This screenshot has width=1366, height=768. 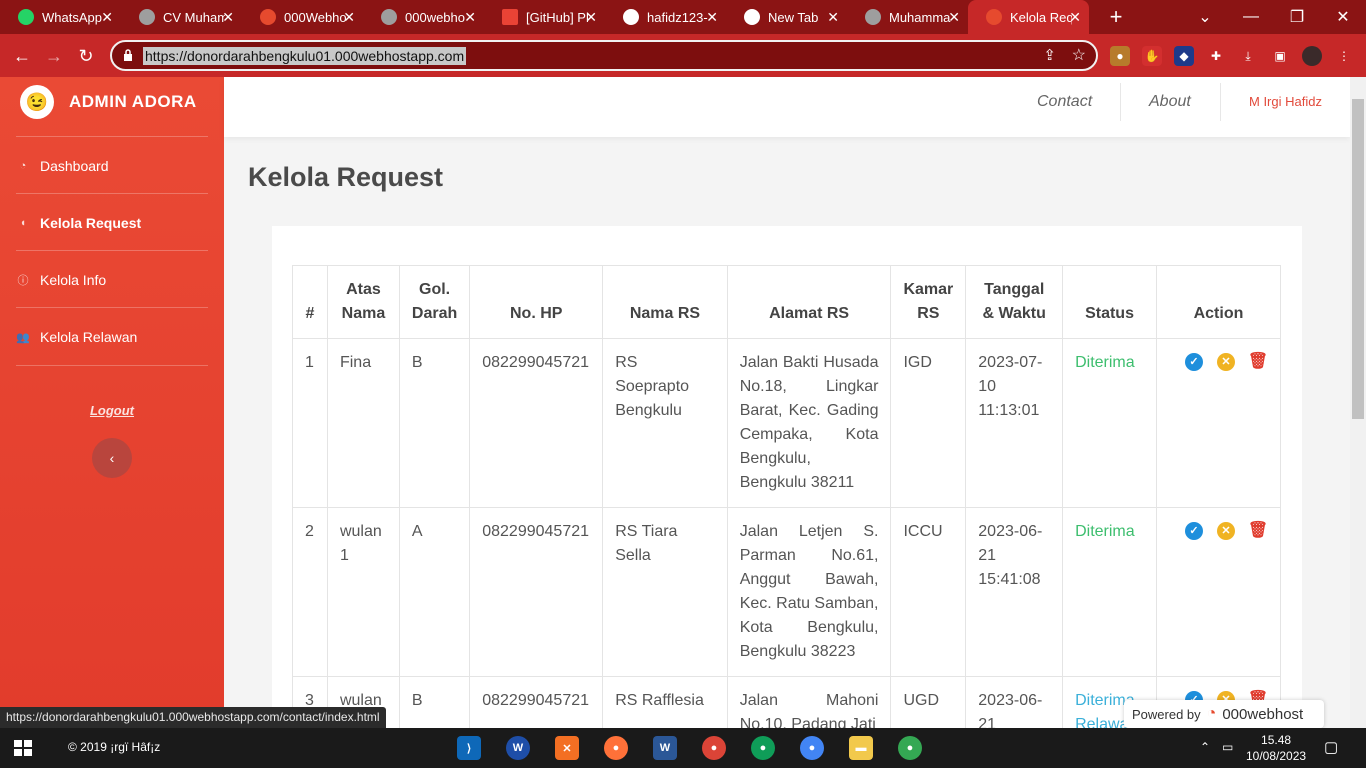 What do you see at coordinates (567, 748) in the screenshot?
I see `xampp-icon: ✕` at bounding box center [567, 748].